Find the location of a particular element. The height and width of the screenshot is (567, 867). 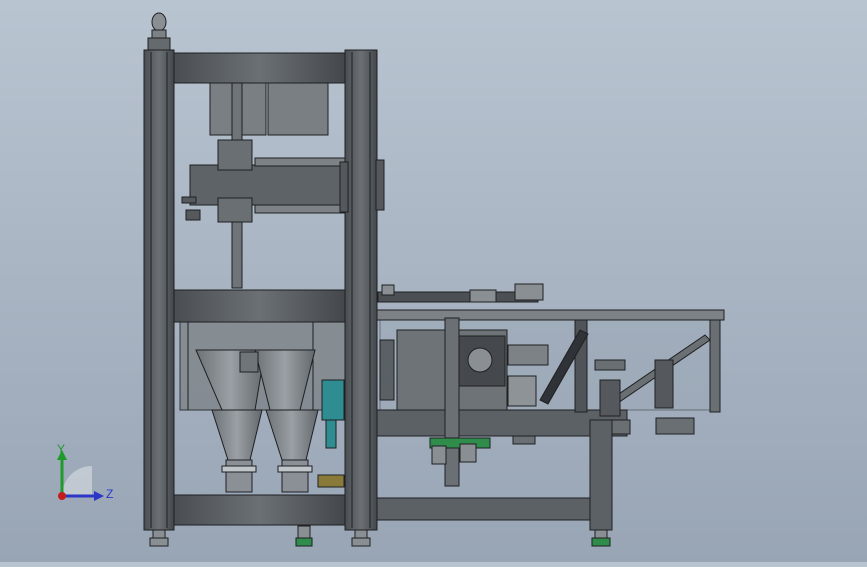

dual-hopper-cones is located at coordinates (257, 421).